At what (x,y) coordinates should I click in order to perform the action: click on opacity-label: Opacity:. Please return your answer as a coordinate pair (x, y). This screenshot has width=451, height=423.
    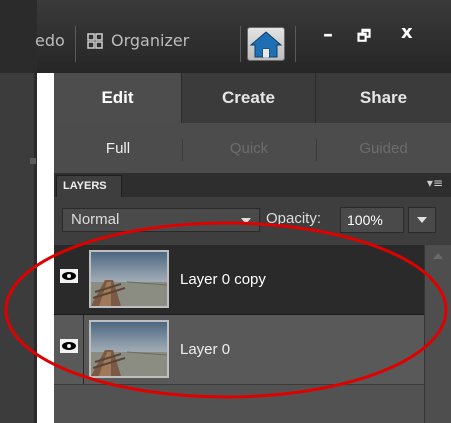
    Looking at the image, I should click on (294, 218).